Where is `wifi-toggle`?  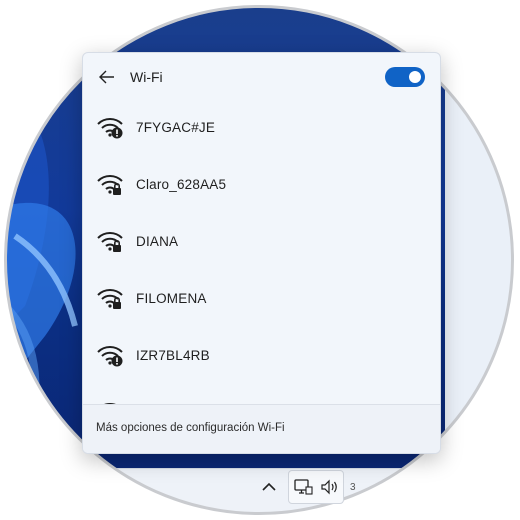 wifi-toggle is located at coordinates (405, 77).